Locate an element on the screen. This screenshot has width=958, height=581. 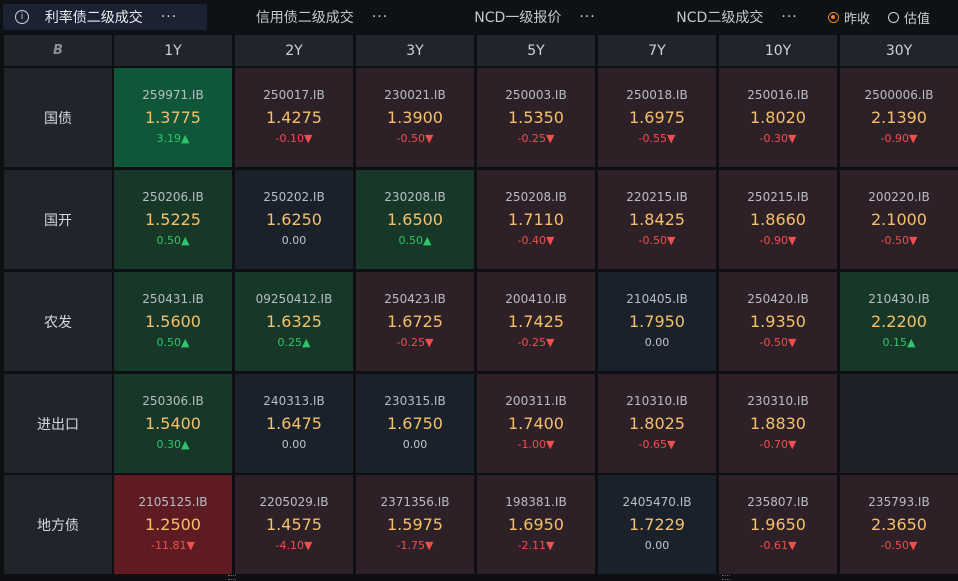
bond-code: 250202.IB is located at coordinates (294, 197).